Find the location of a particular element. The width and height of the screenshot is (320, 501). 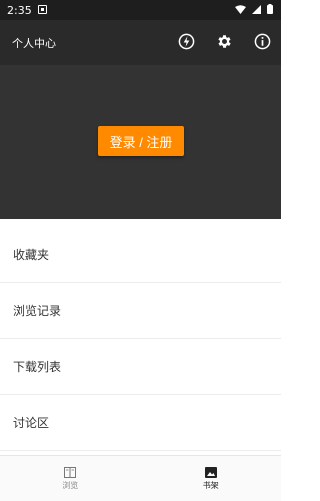

nav-tab-label: 浏览 is located at coordinates (70, 485).